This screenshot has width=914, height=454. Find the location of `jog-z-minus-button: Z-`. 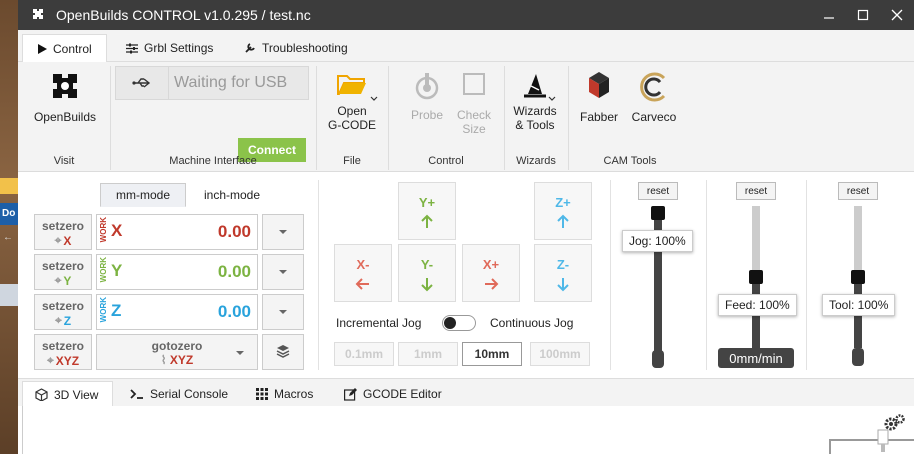

jog-z-minus-button: Z- is located at coordinates (563, 273).